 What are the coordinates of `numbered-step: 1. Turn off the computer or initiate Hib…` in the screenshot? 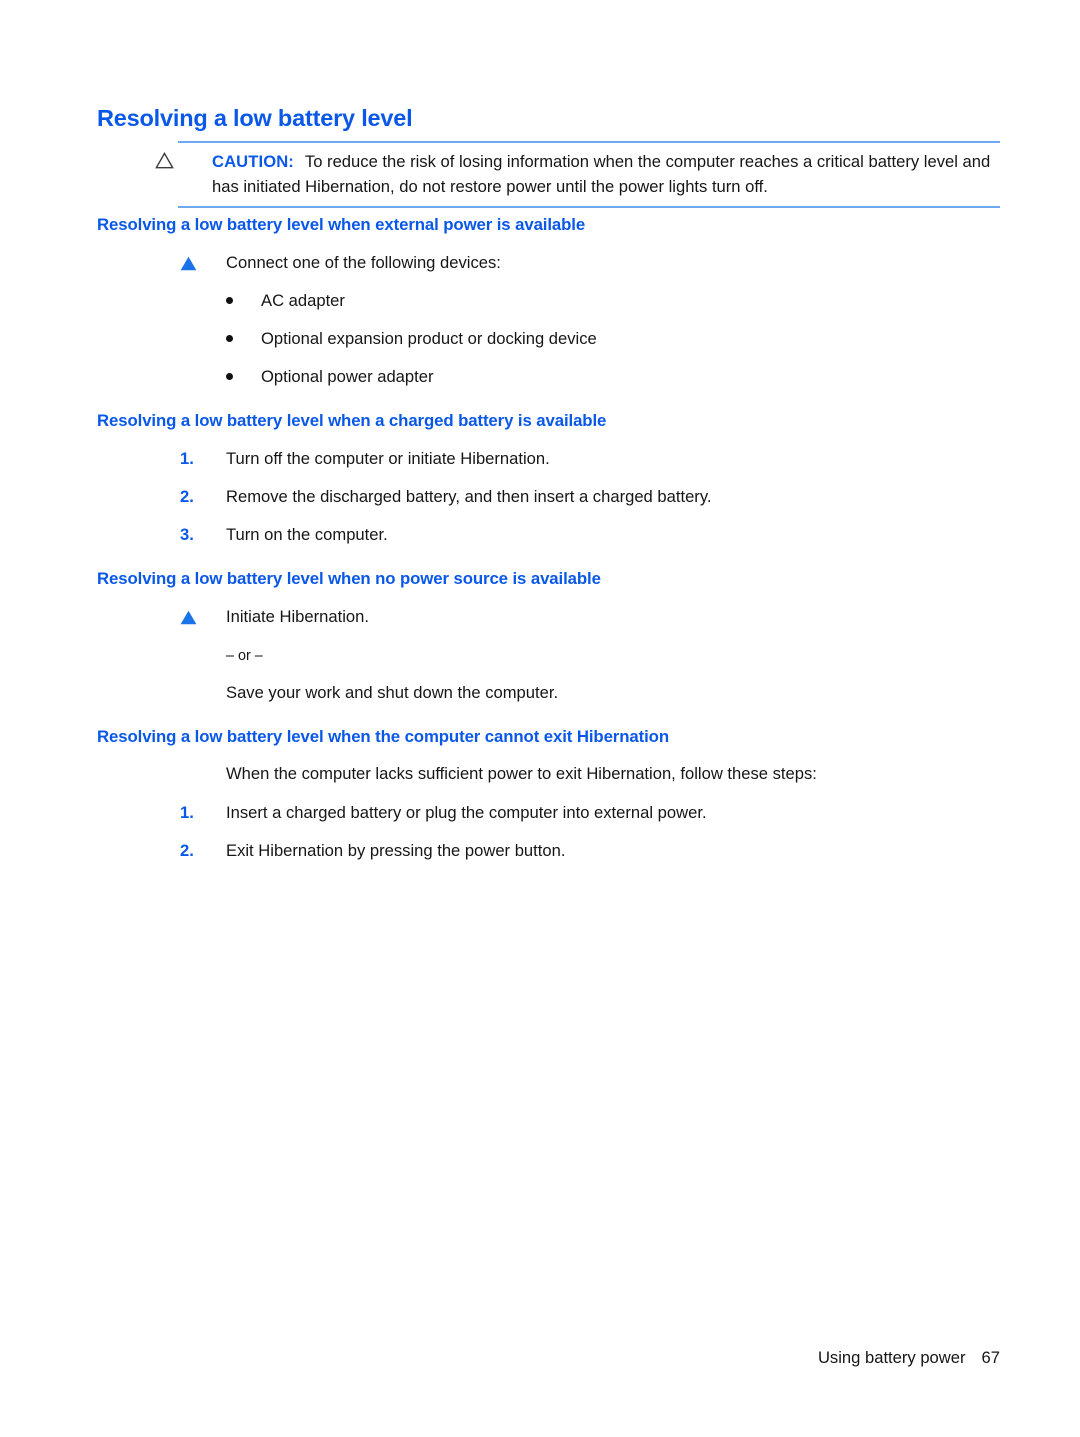 It's located at (365, 459).